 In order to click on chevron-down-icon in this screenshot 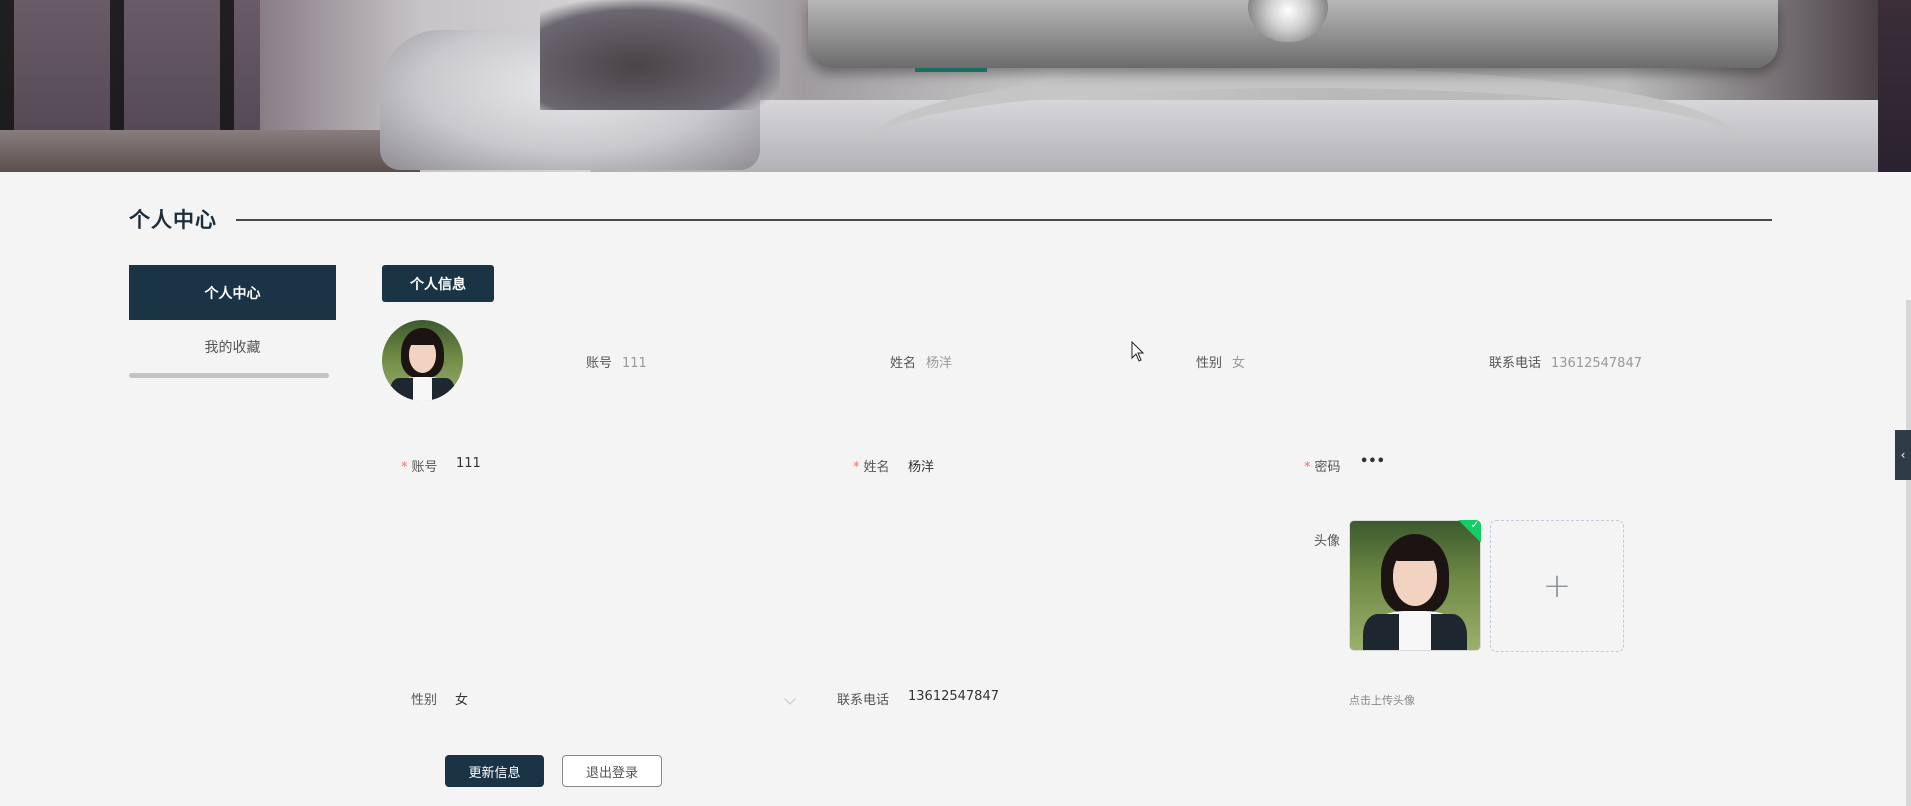, I will do `click(790, 699)`.